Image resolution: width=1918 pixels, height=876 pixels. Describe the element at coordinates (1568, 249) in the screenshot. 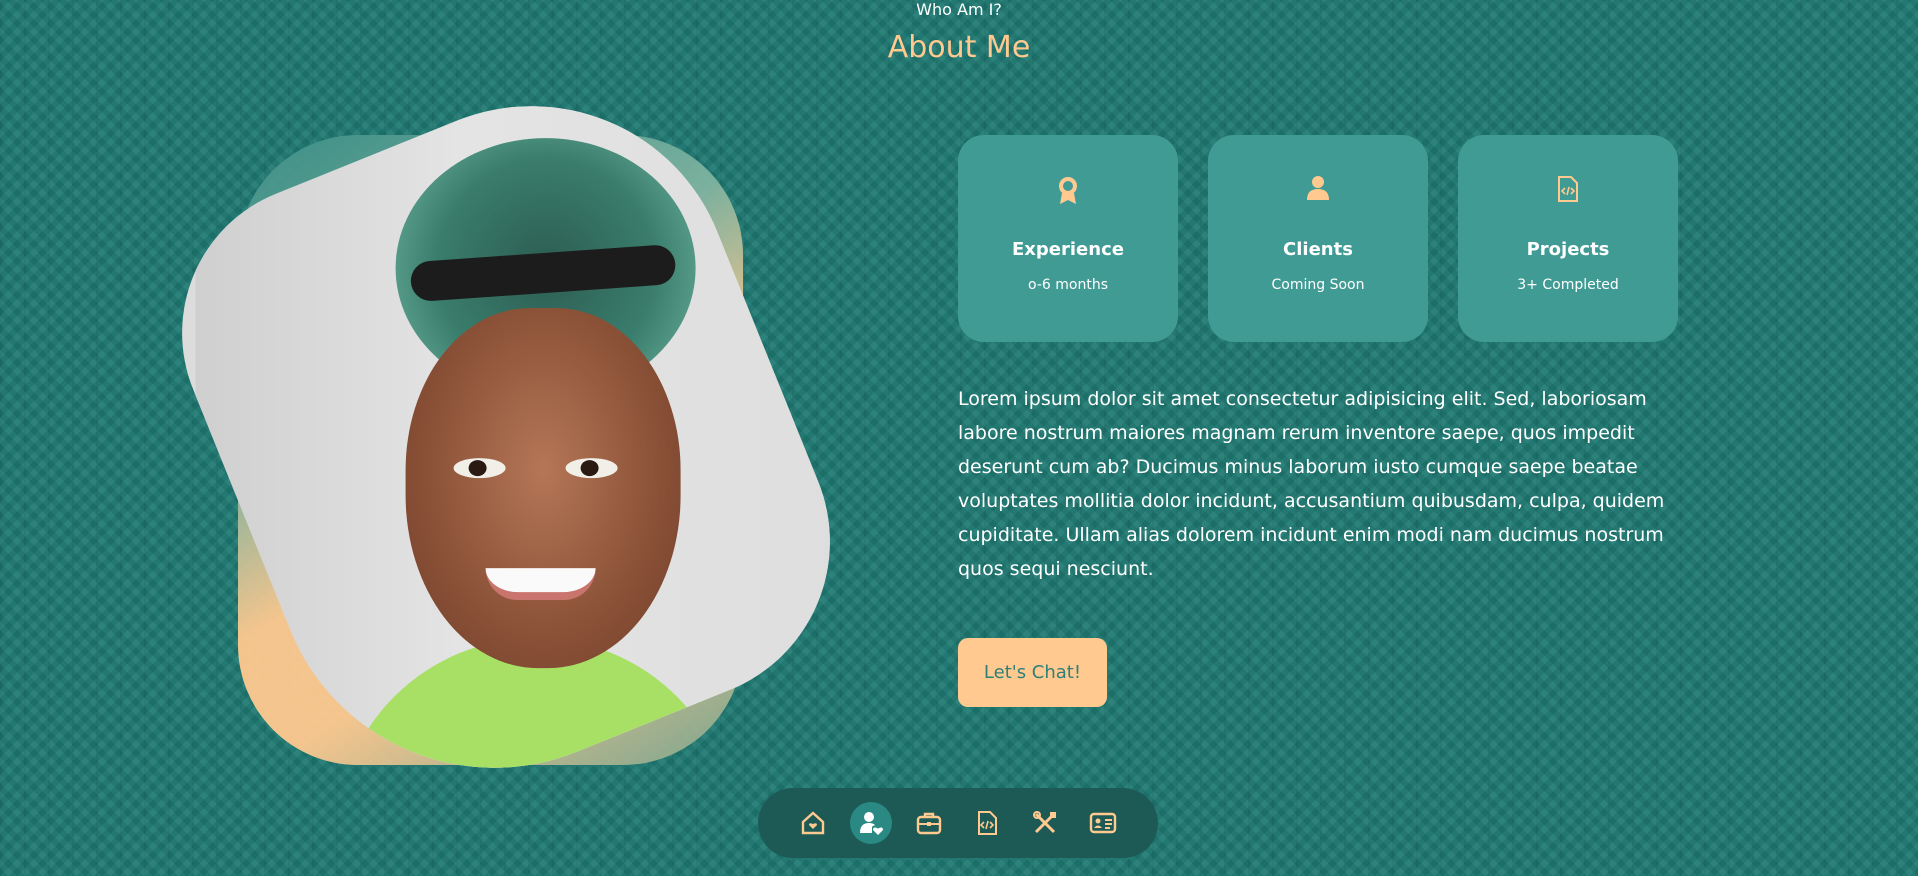

I see `card-title: Projects` at that location.